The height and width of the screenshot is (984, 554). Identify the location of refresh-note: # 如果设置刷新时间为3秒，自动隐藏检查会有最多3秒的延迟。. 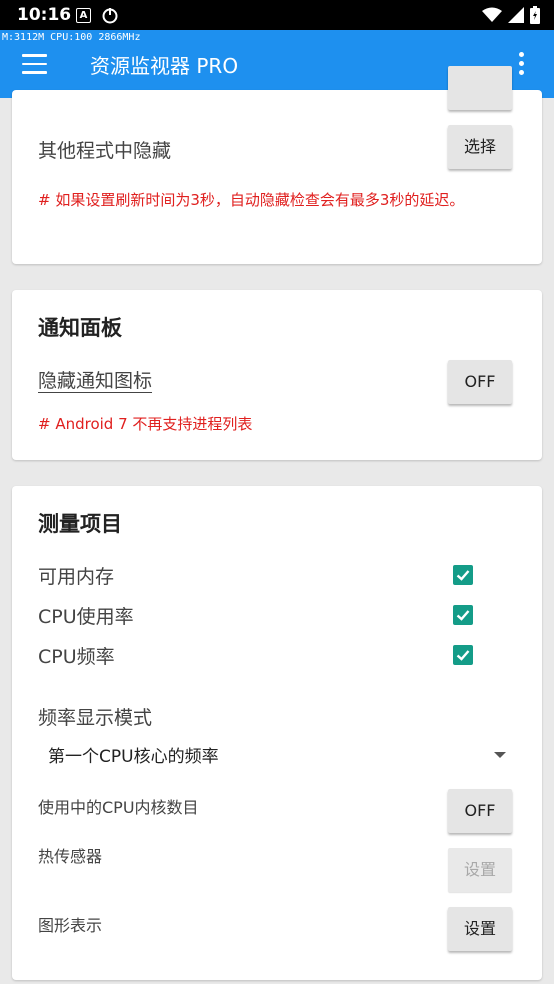
(251, 200).